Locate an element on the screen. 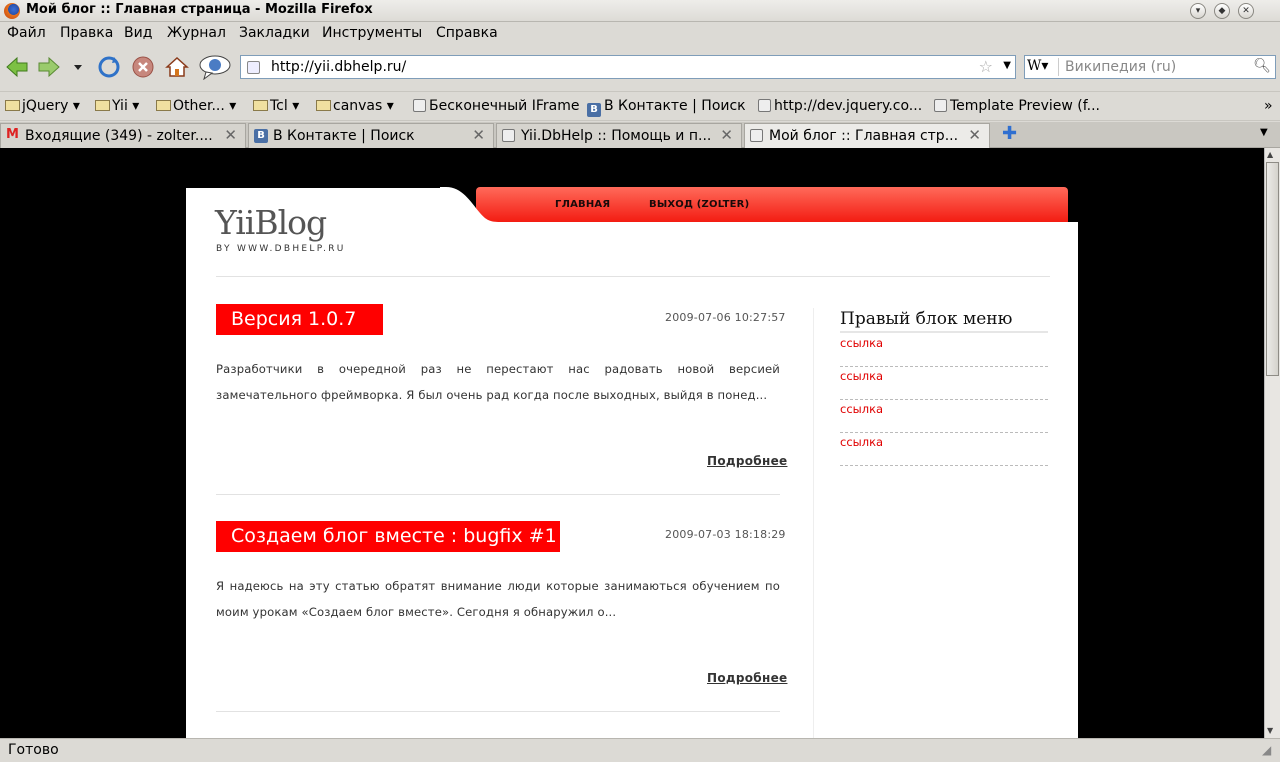  bookmark-folder-tcl: Tcl ▾ is located at coordinates (276, 106).